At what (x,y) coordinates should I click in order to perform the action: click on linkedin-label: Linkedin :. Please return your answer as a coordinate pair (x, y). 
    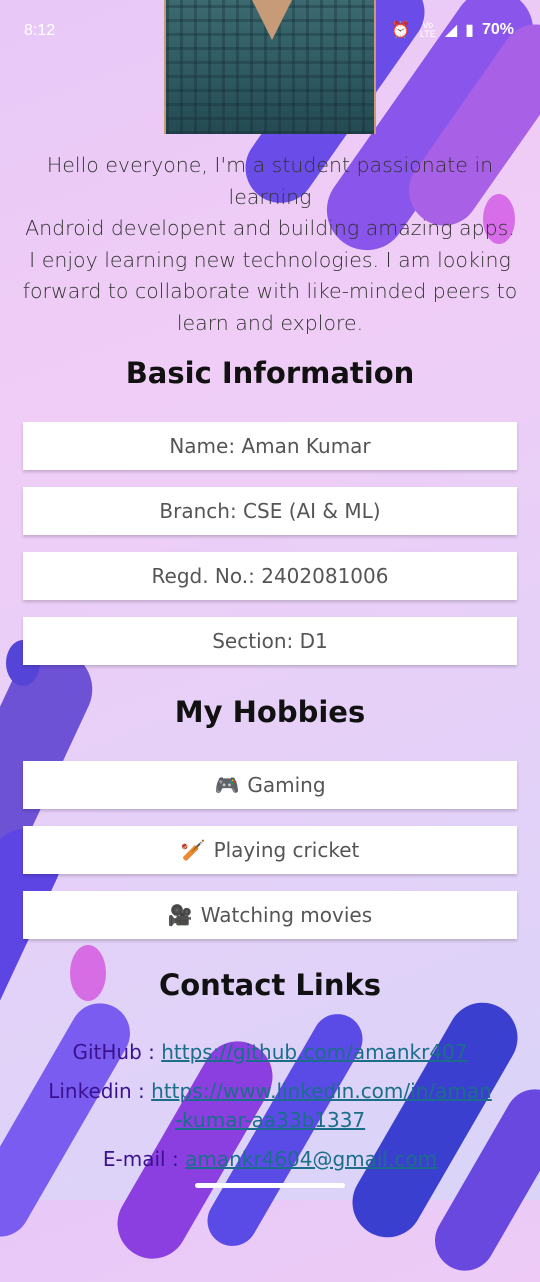
    Looking at the image, I should click on (100, 1091).